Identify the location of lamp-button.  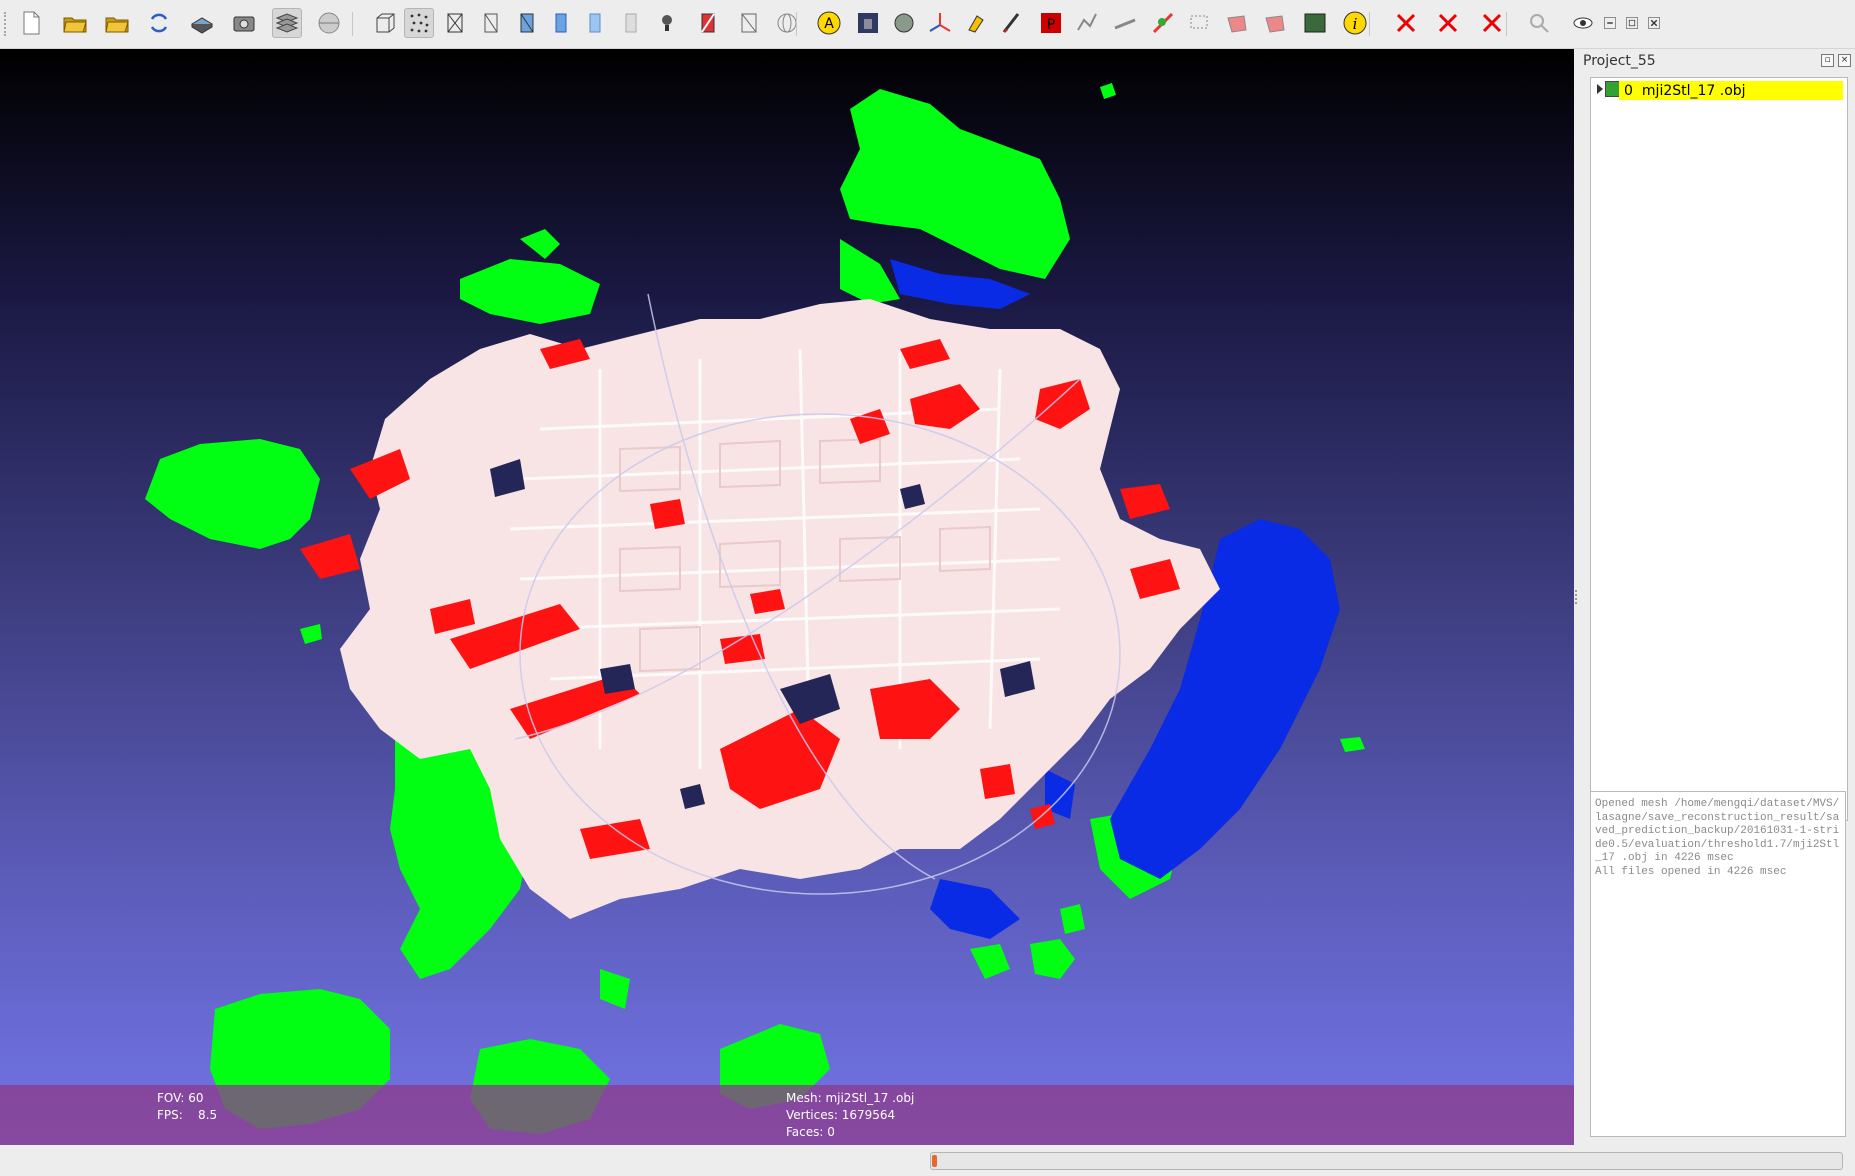
(667, 23).